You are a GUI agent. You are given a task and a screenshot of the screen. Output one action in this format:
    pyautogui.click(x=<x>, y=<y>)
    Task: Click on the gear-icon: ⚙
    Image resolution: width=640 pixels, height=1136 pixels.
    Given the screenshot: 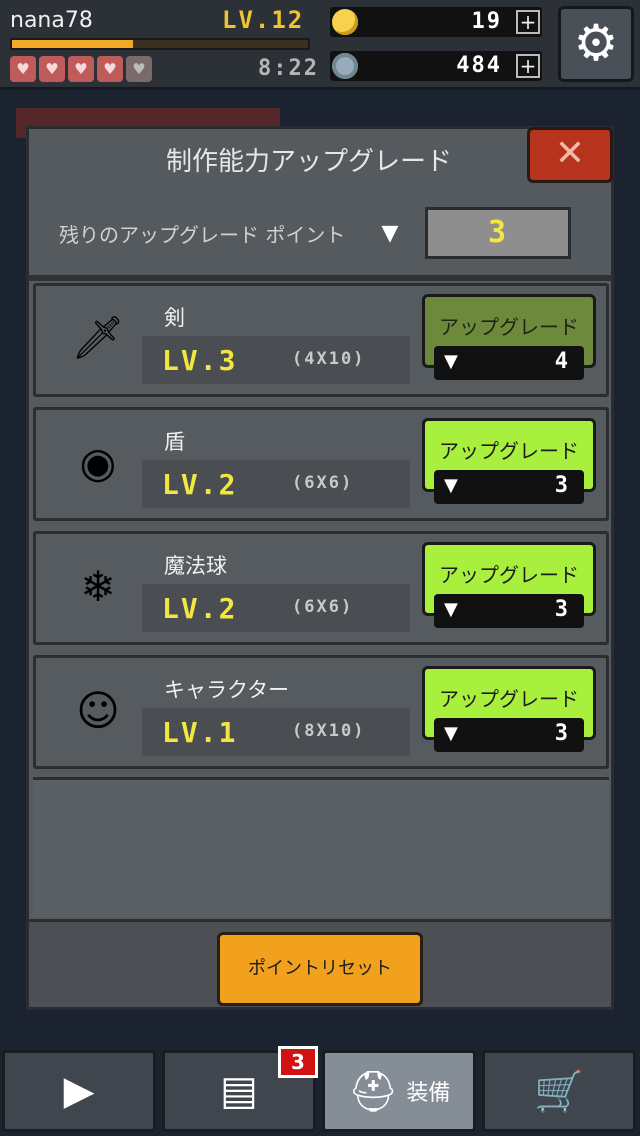 What is the action you would take?
    pyautogui.click(x=596, y=43)
    